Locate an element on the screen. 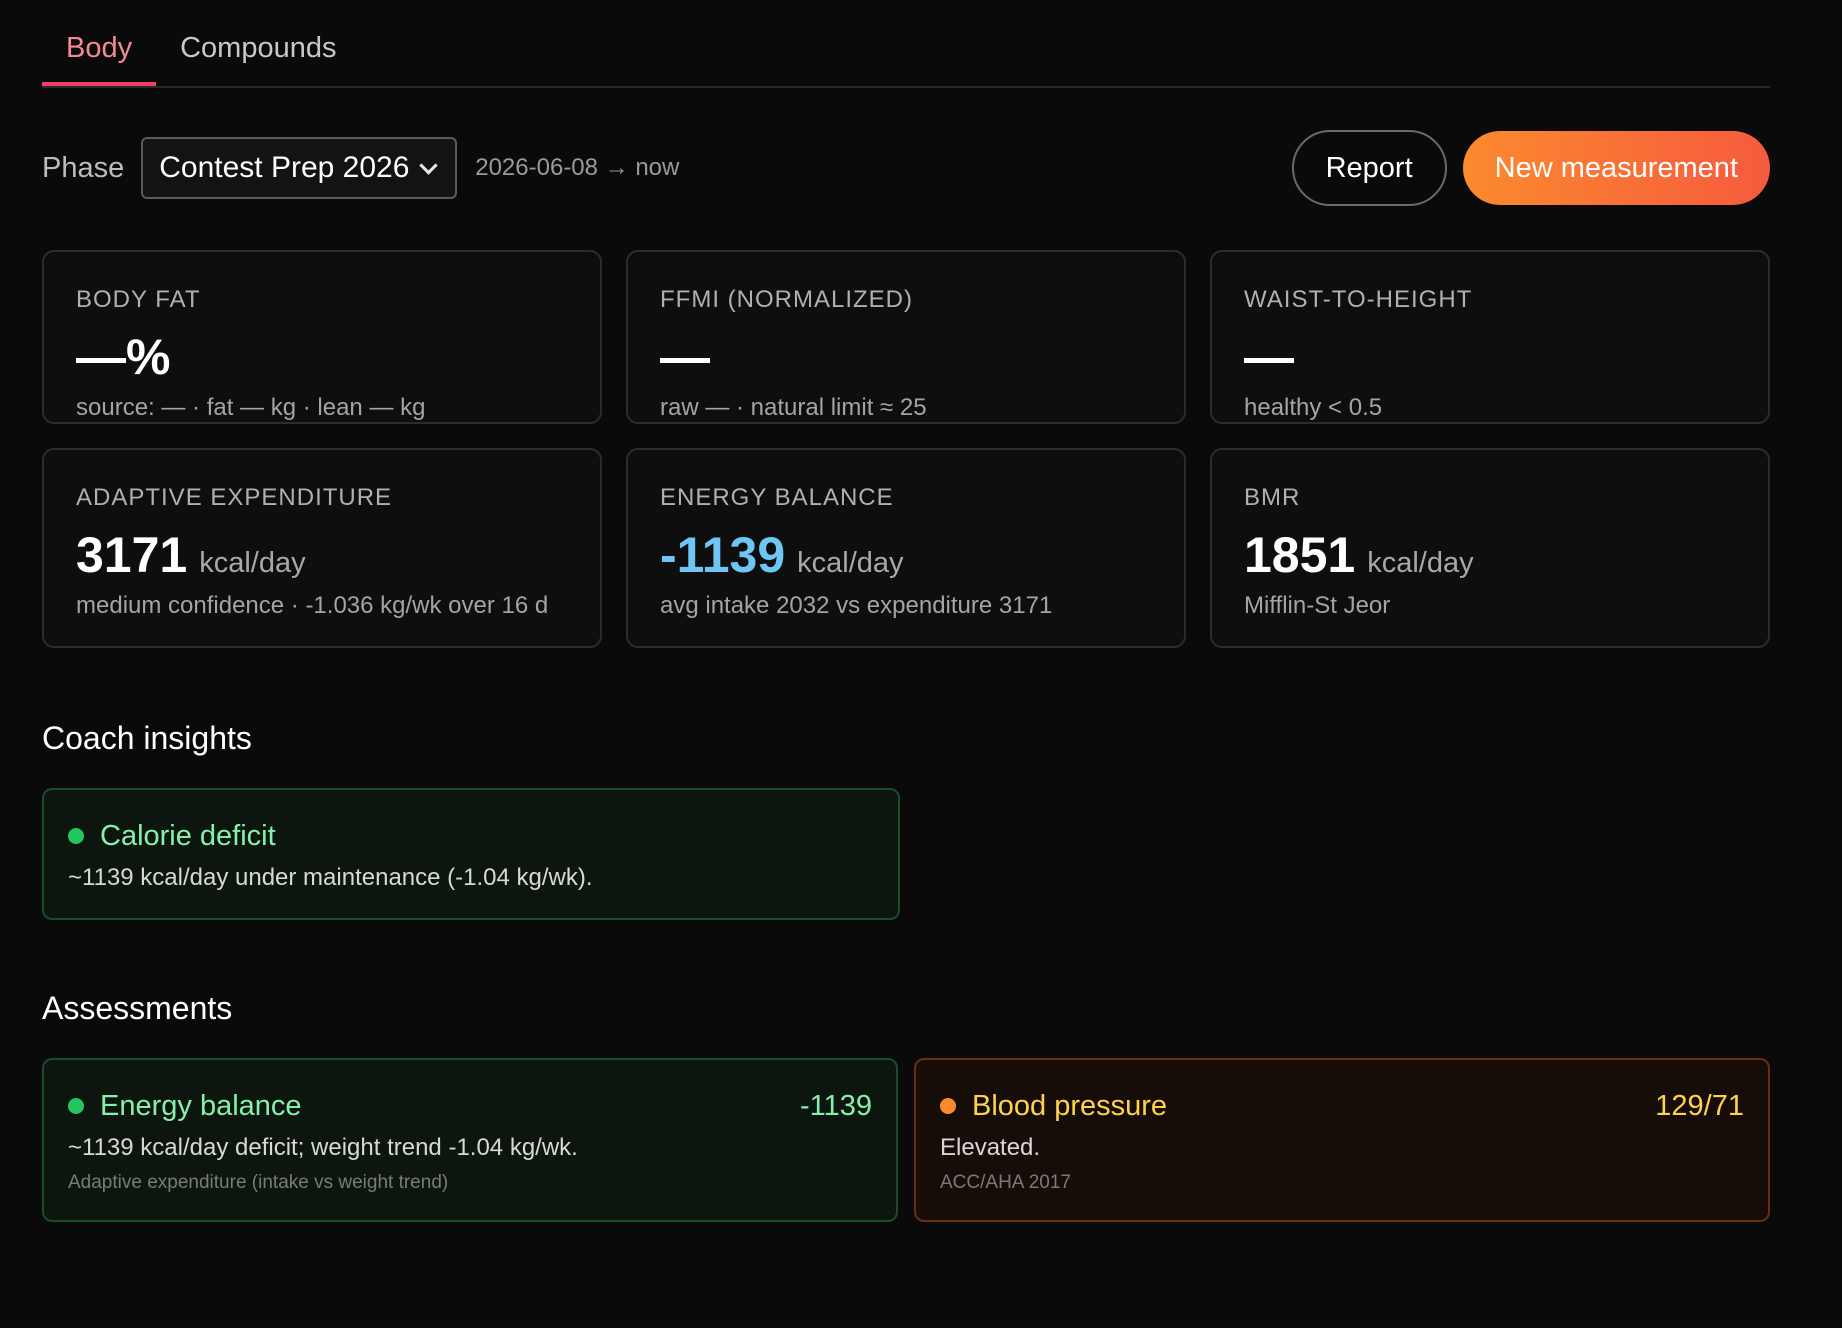  metric-subtext: raw — · natural limit ≈ 25 is located at coordinates (793, 407).